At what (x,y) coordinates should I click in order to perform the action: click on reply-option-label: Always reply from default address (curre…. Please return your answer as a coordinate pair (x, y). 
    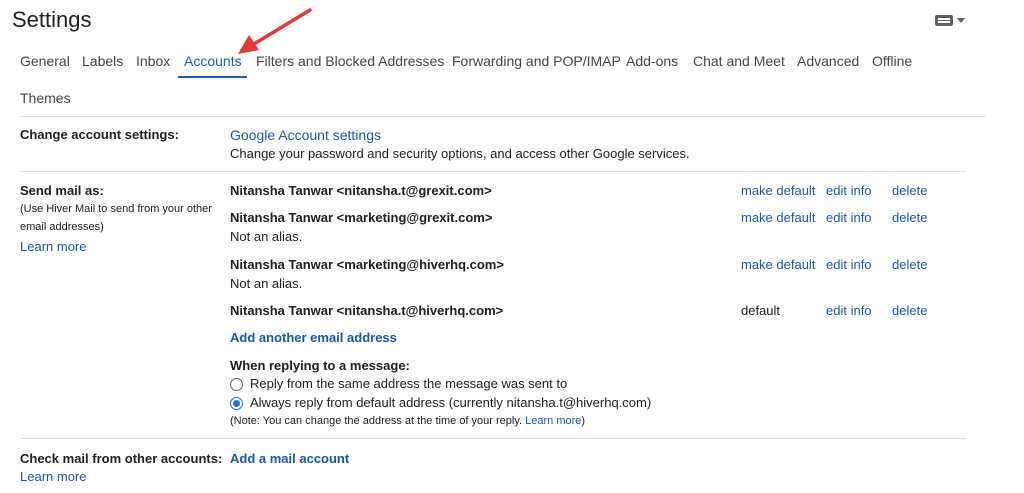
    Looking at the image, I should click on (451, 402).